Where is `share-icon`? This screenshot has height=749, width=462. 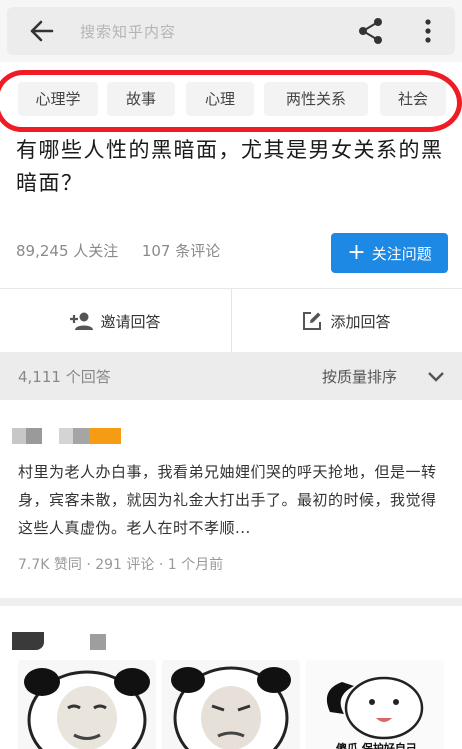 share-icon is located at coordinates (371, 31).